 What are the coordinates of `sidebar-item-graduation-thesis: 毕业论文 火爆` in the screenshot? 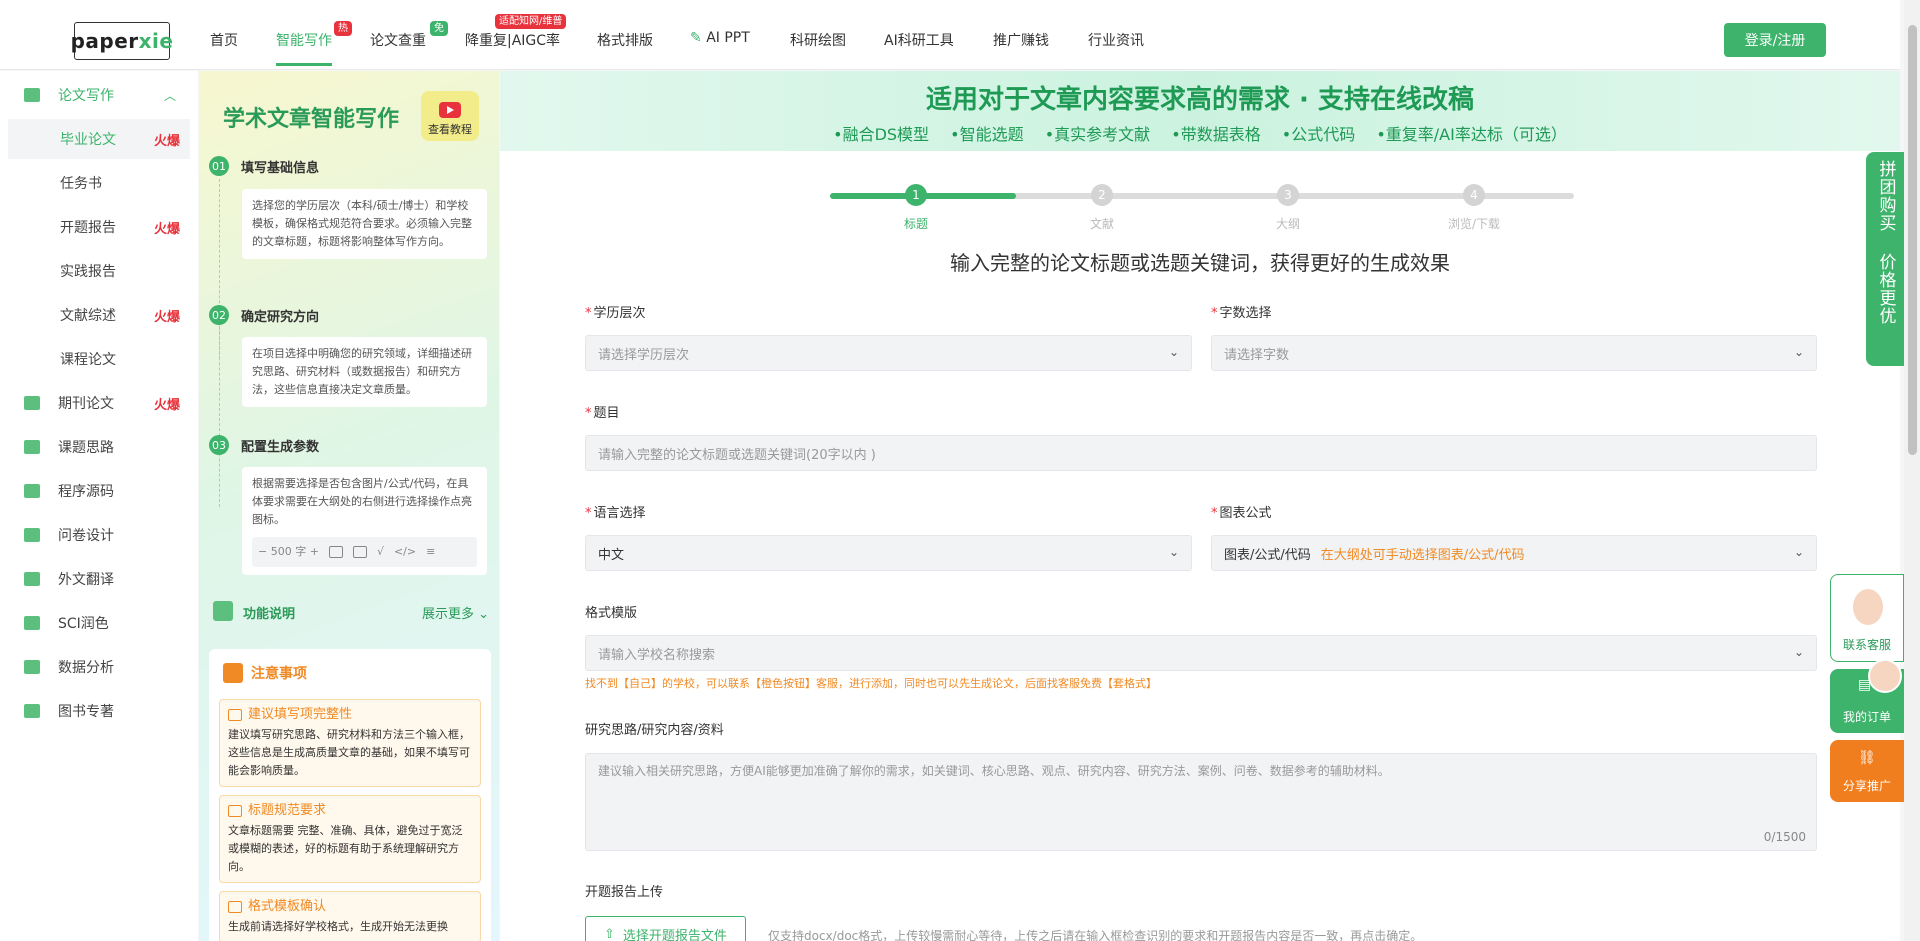 It's located at (99, 139).